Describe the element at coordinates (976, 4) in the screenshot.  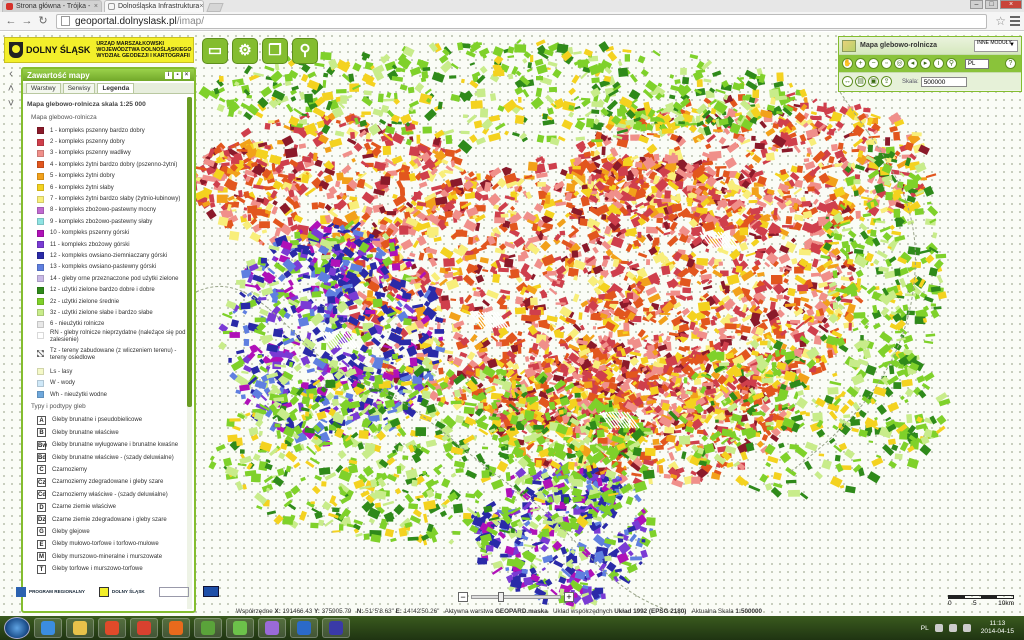
I see `minimize-icon: –` at that location.